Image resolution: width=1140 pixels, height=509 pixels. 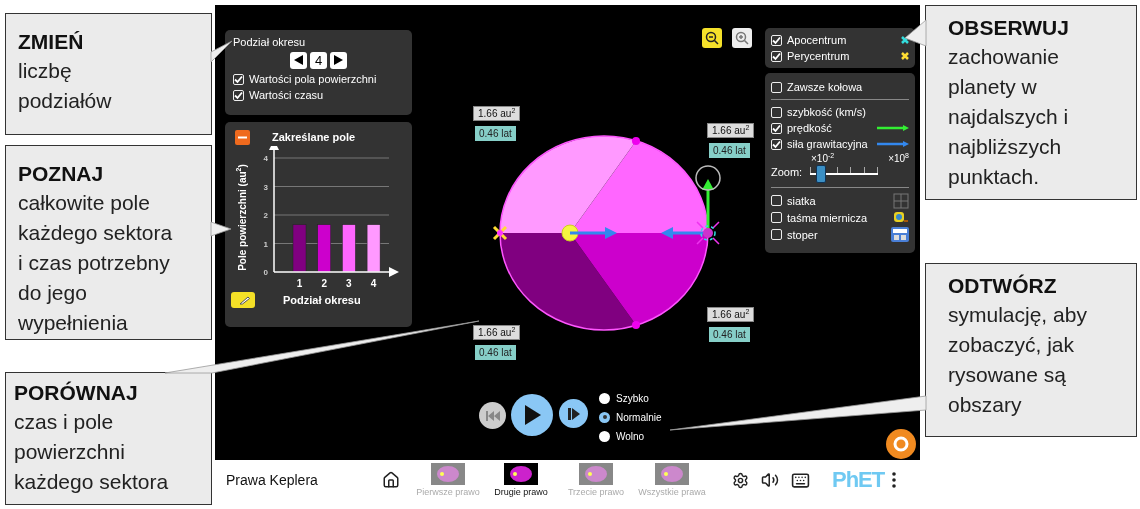 I want to click on planet, so click(x=708, y=233).